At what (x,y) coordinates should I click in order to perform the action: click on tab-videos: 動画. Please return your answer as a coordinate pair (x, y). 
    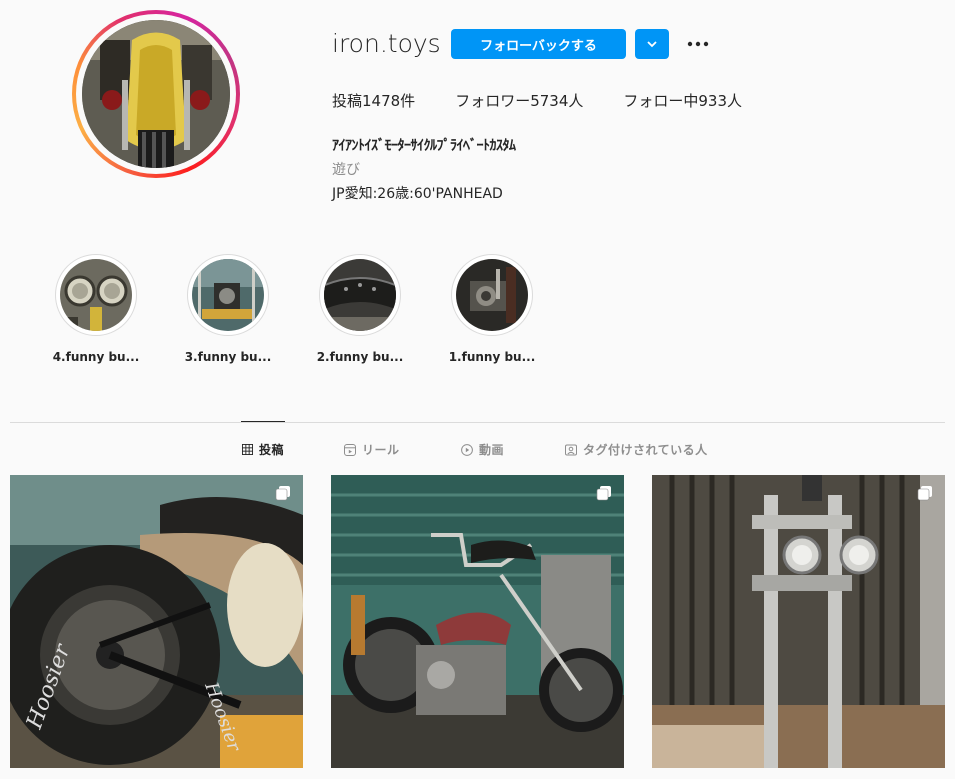
    Looking at the image, I should click on (482, 449).